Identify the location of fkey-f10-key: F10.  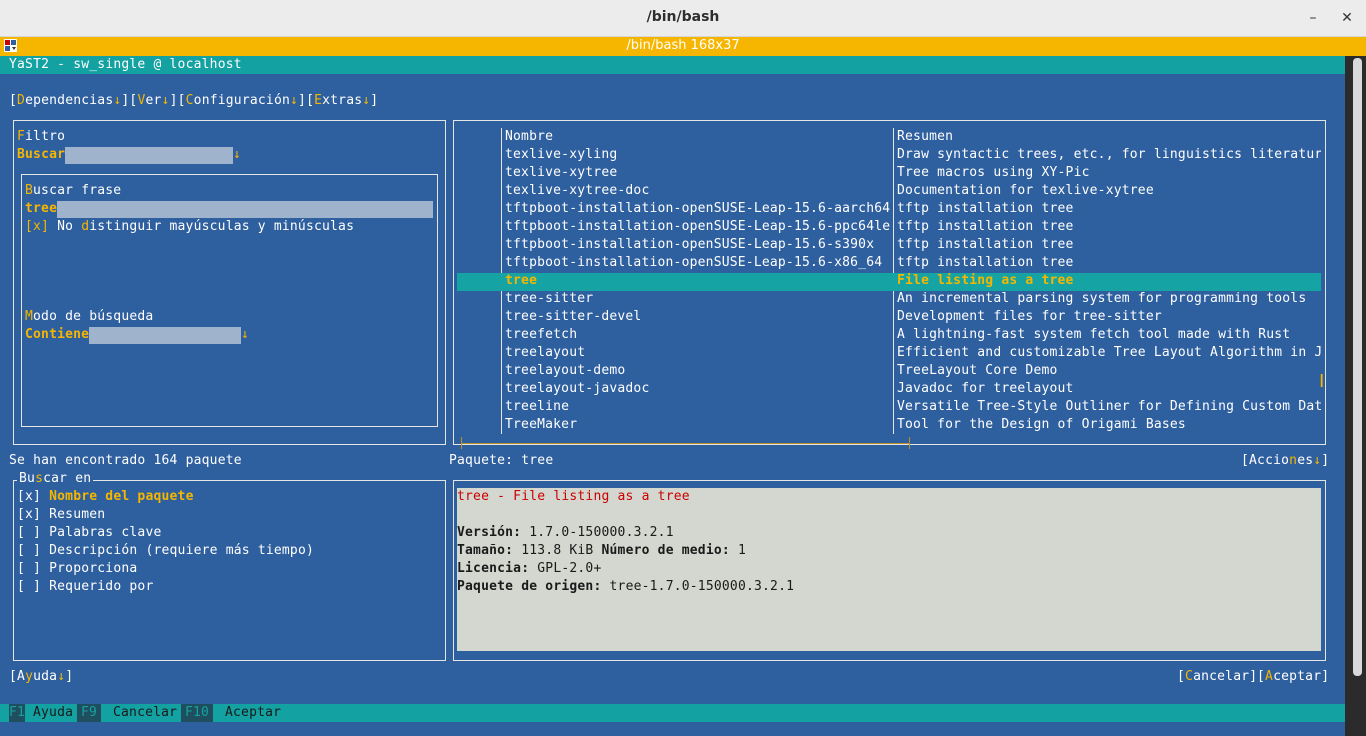
(197, 713).